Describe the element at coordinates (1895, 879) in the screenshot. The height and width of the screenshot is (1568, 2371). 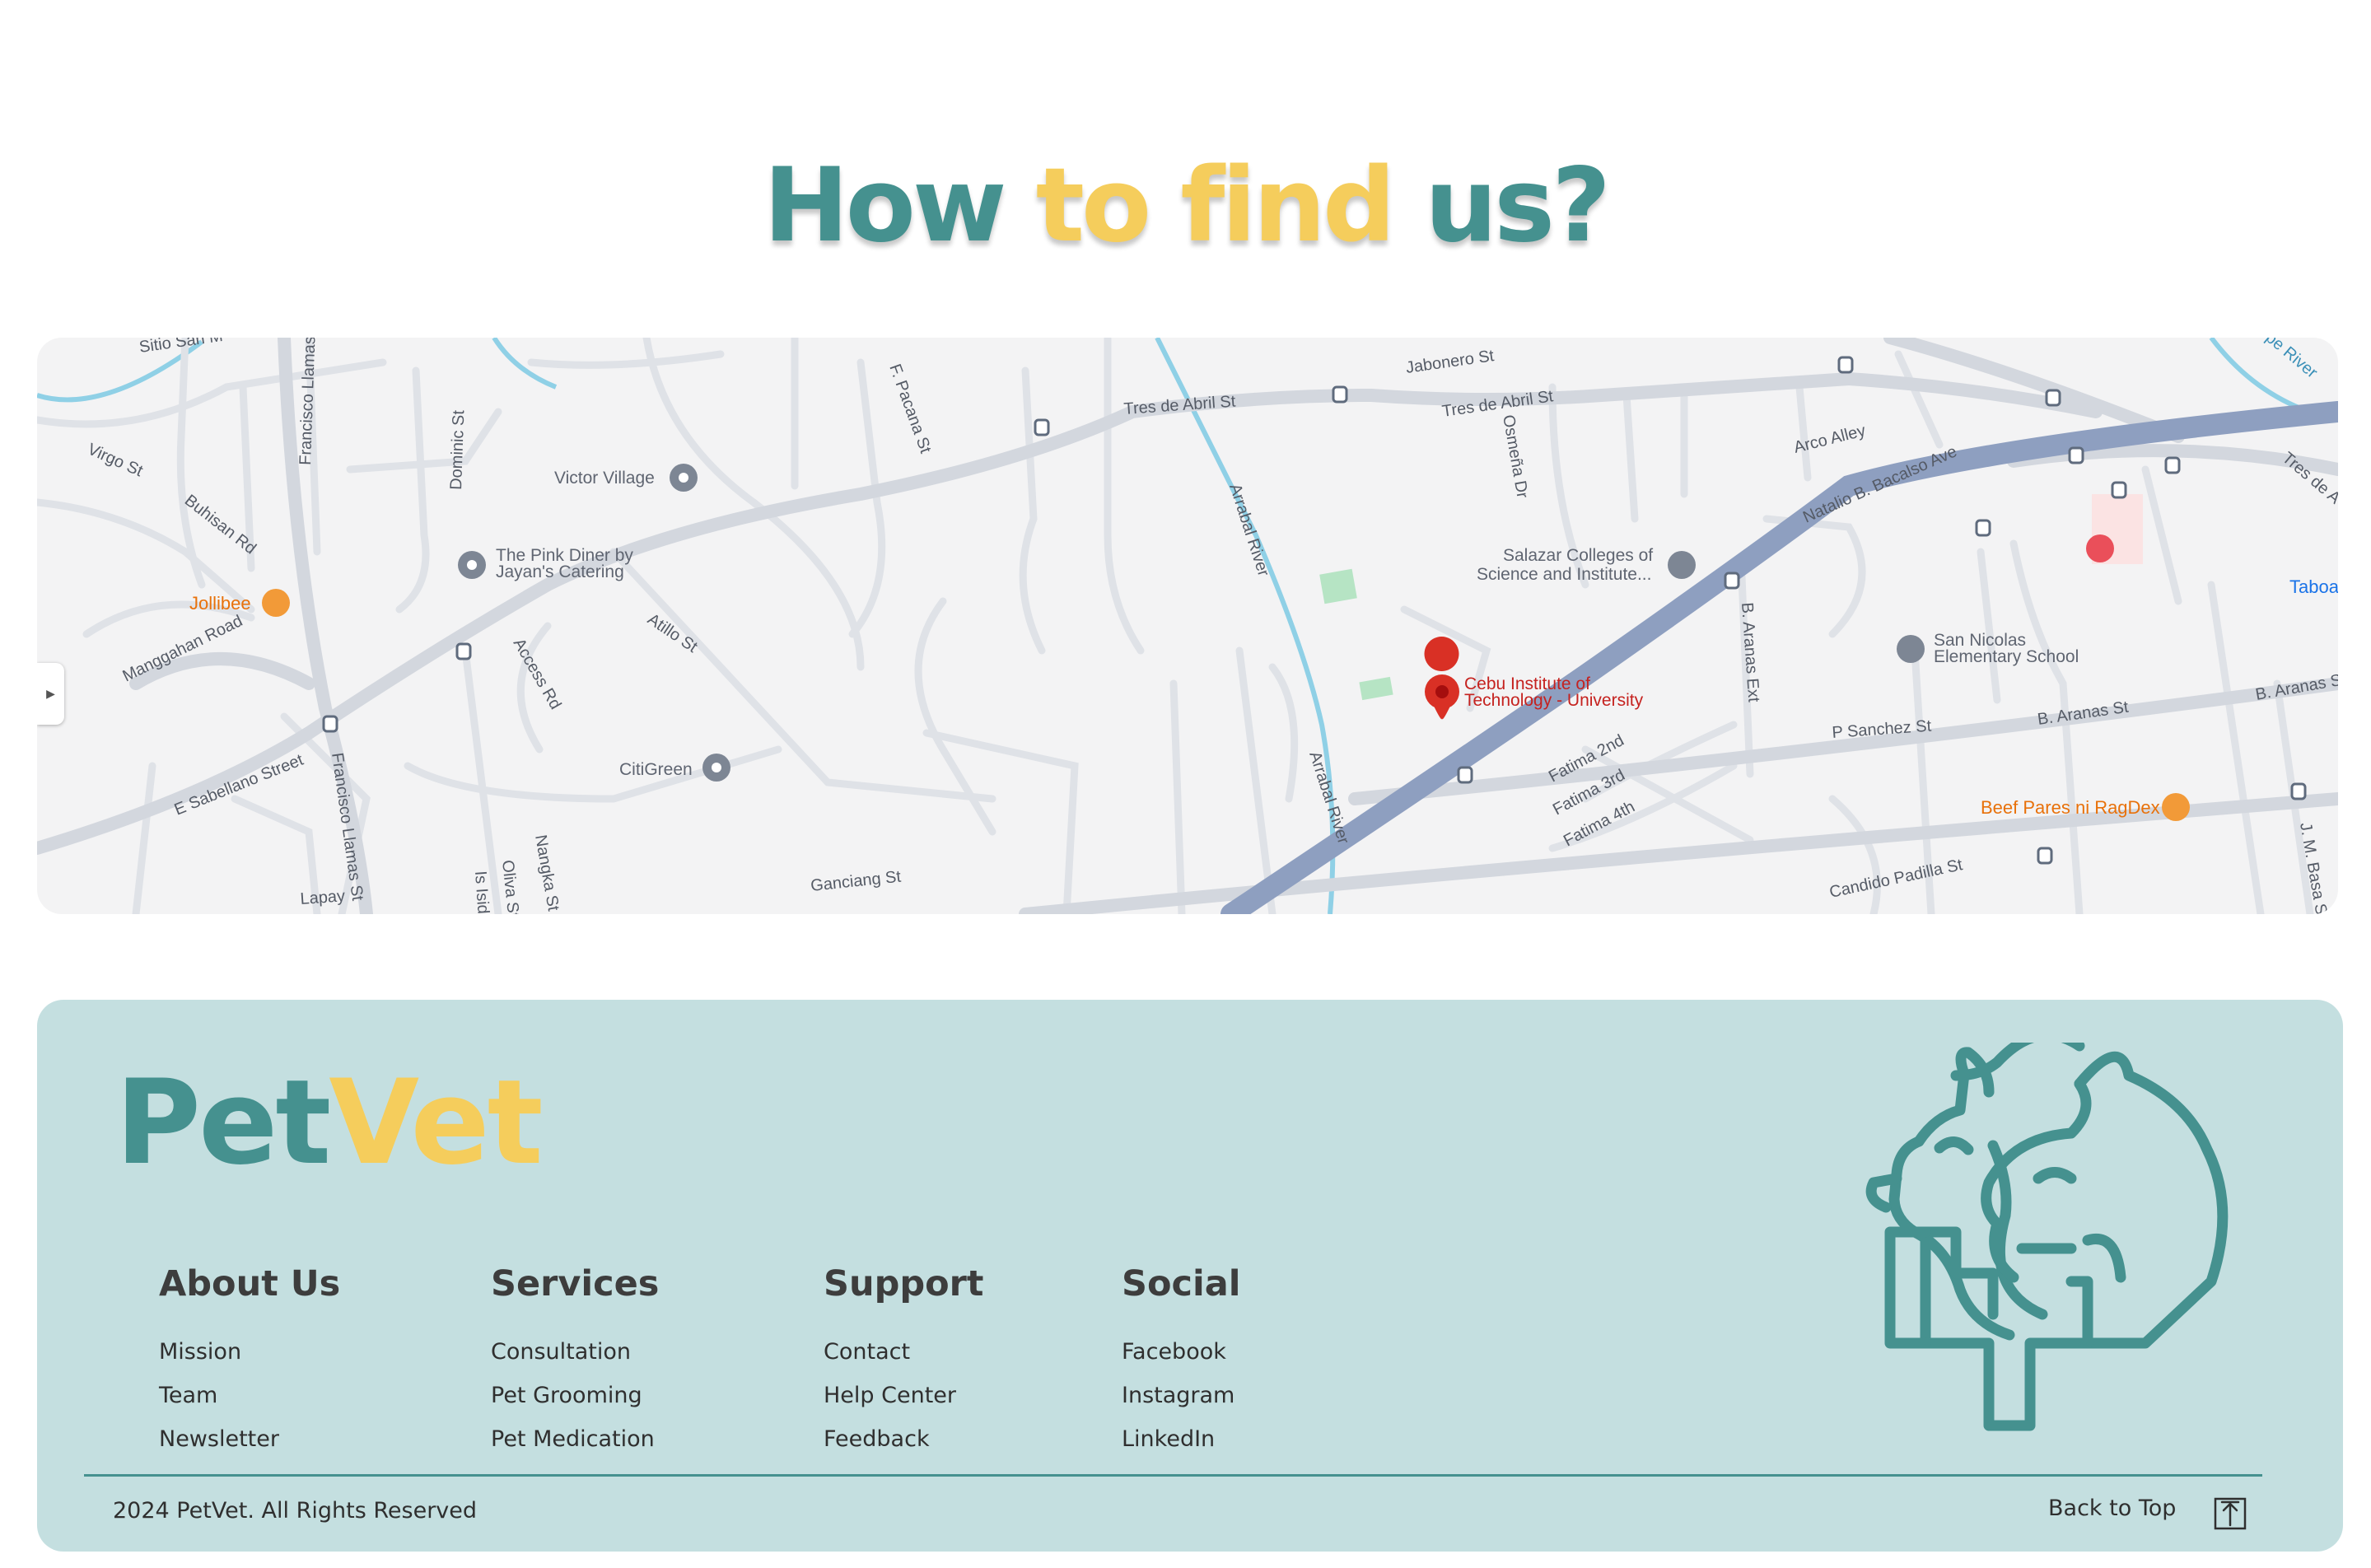
I see `map-road-label: Candido Padilla St` at that location.